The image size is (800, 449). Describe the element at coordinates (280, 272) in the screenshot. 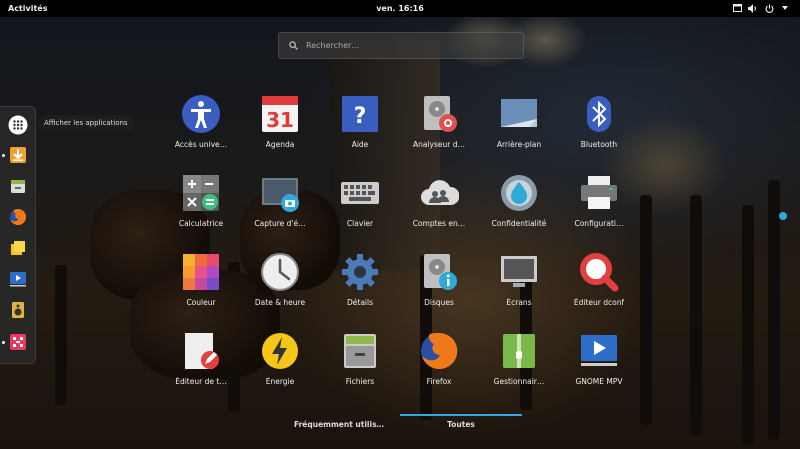

I see `clock-icon` at that location.